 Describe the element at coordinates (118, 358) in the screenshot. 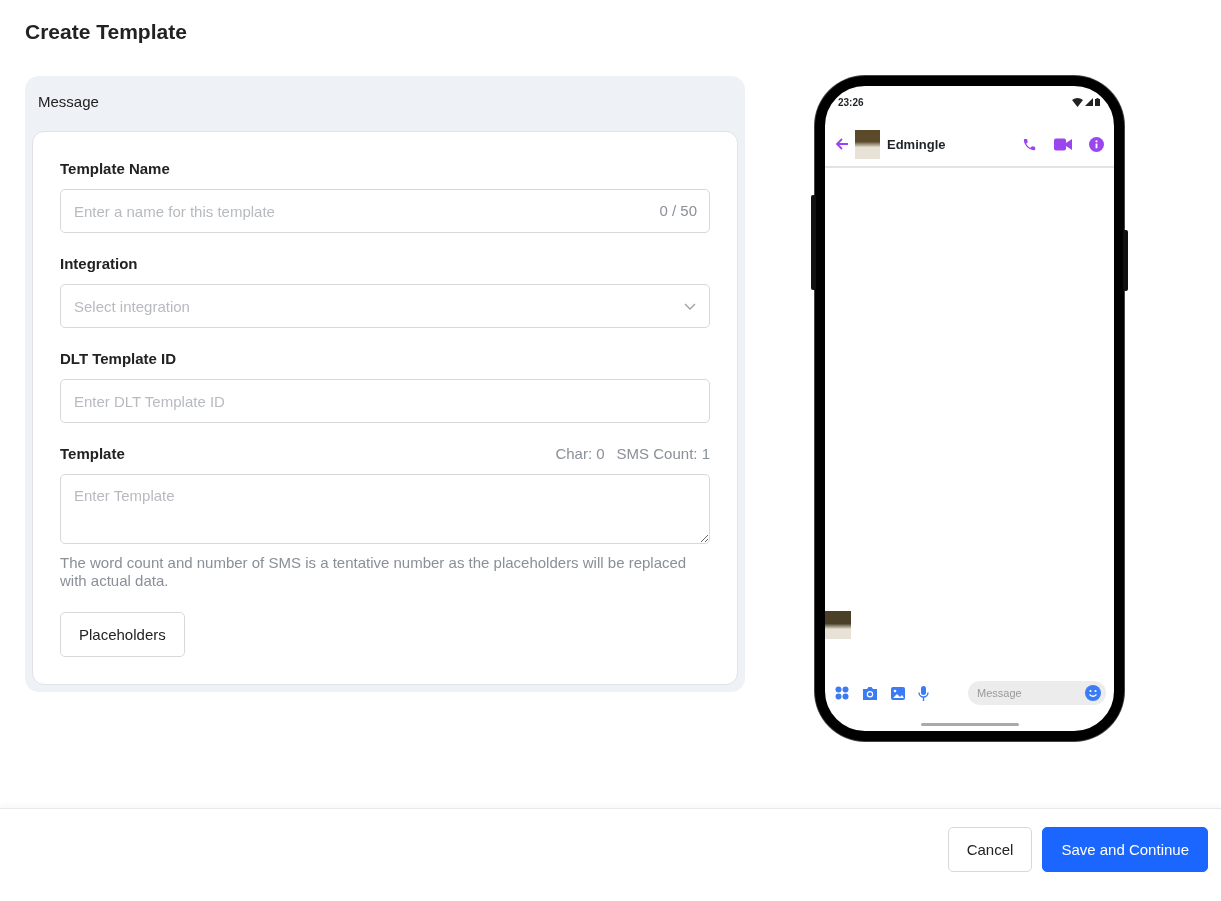

I see `field-label: DLT Template ID` at that location.